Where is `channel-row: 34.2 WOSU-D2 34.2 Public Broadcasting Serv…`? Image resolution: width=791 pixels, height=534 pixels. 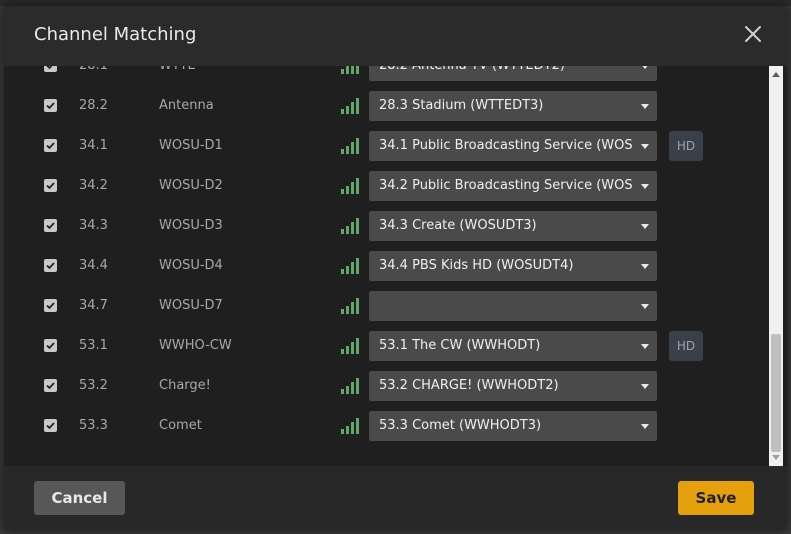
channel-row: 34.2 WOSU-D2 34.2 Public Broadcasting Serv… is located at coordinates (386, 186).